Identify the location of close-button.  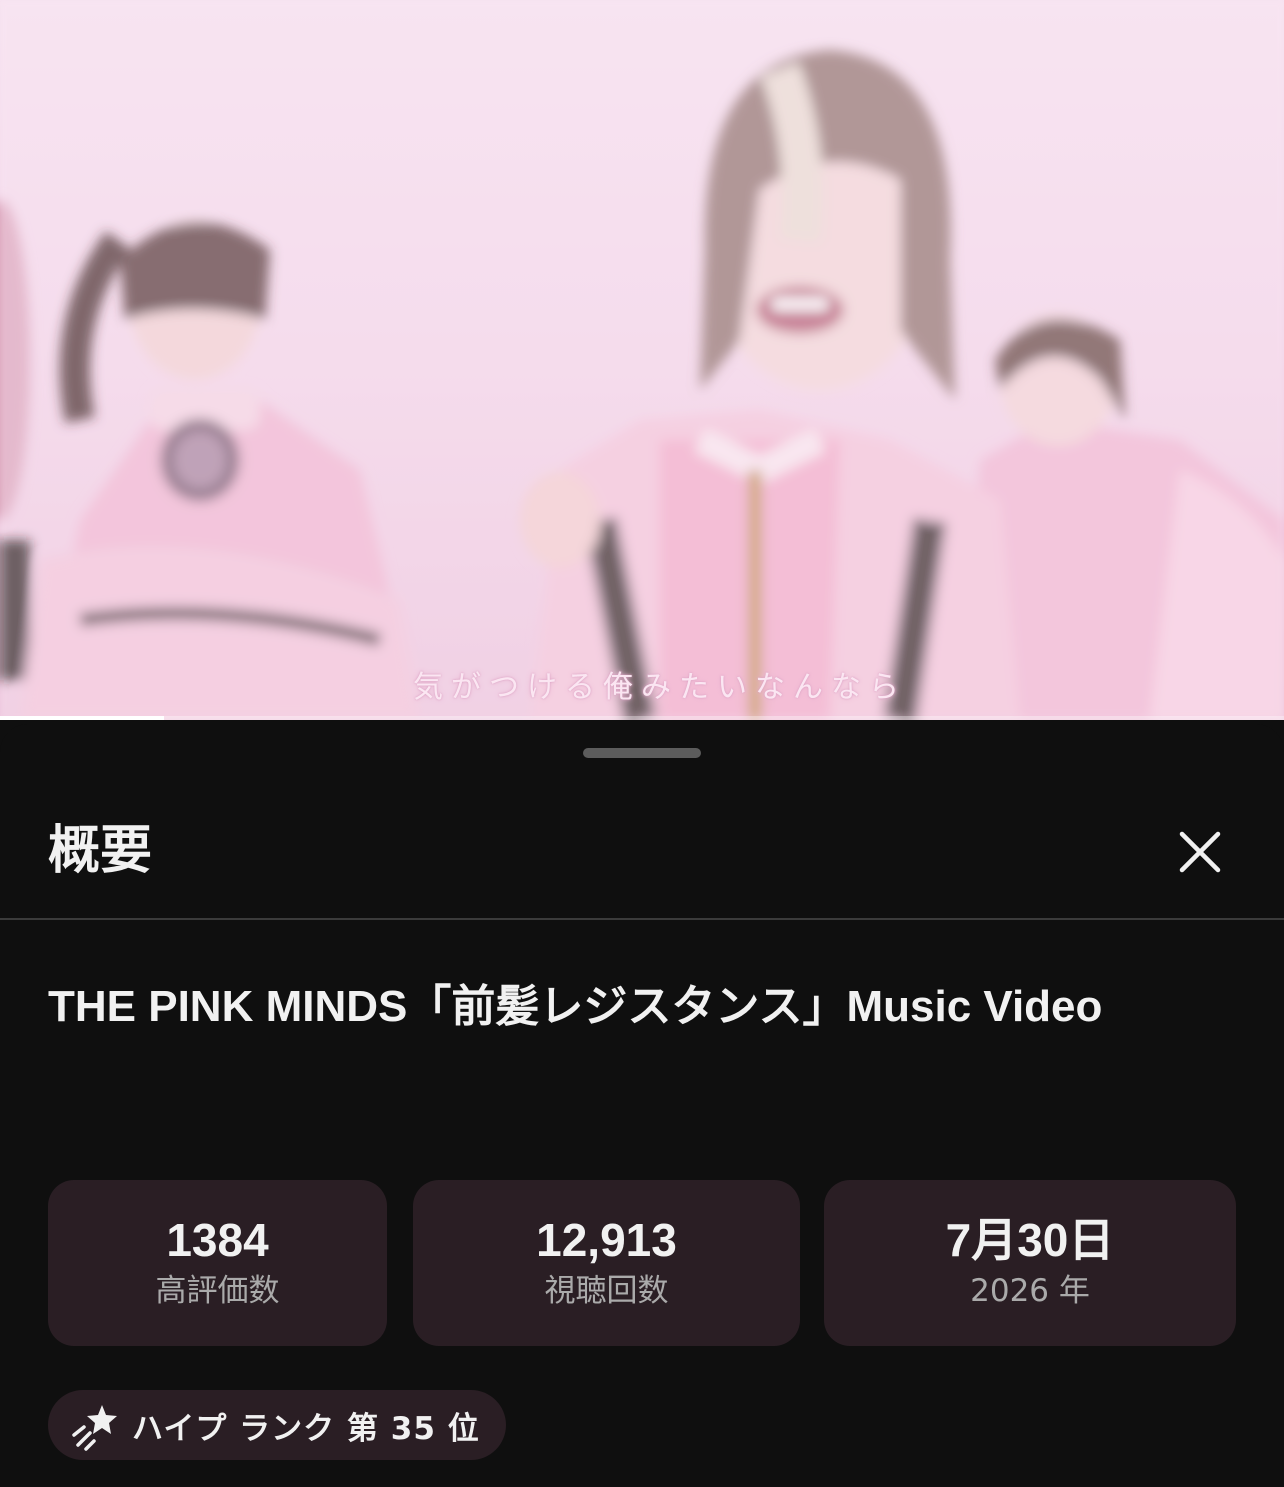
(1200, 852).